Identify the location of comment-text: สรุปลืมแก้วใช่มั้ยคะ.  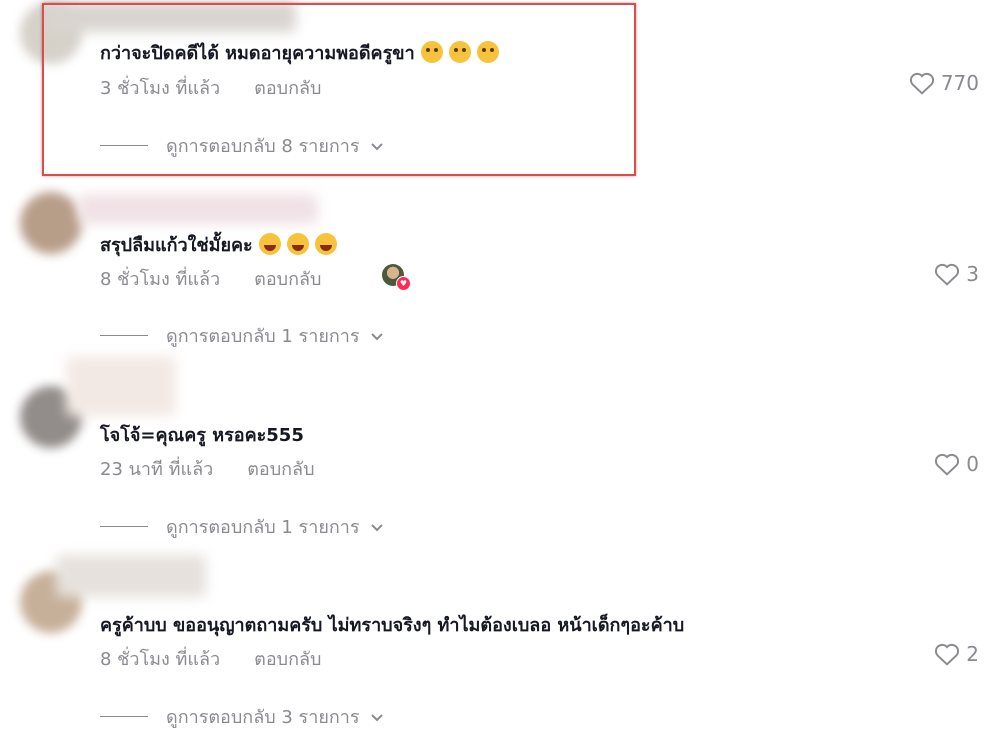
(218, 244).